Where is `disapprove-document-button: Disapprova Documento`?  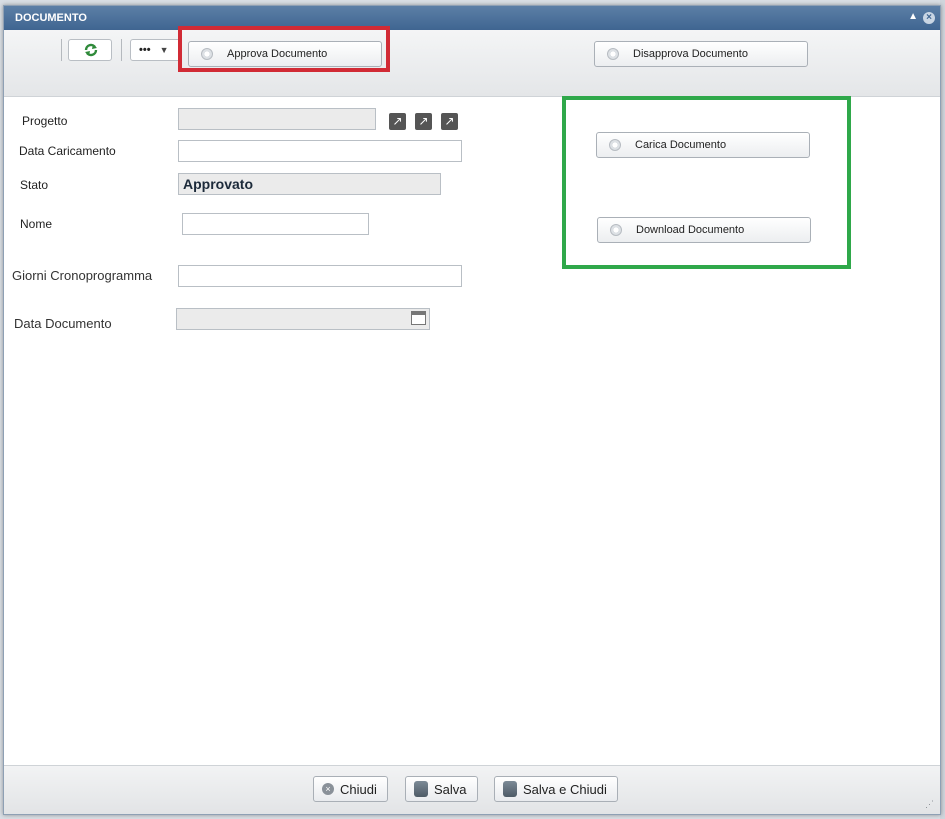 disapprove-document-button: Disapprova Documento is located at coordinates (701, 54).